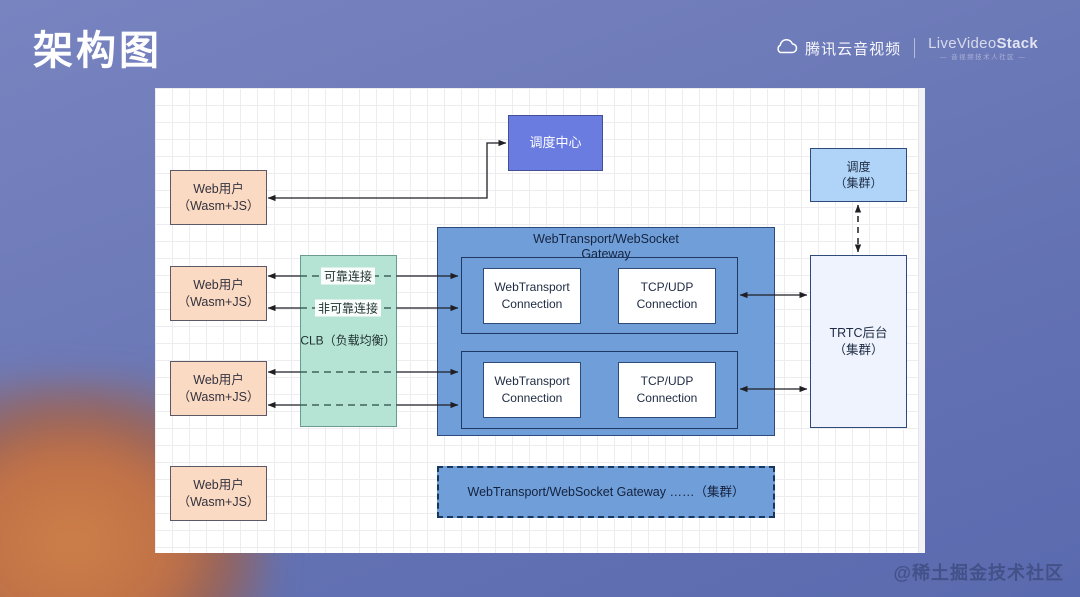 The image size is (1080, 597). Describe the element at coordinates (532, 295) in the screenshot. I see `webtransport-connection-box-1: WebTransport Connection` at that location.